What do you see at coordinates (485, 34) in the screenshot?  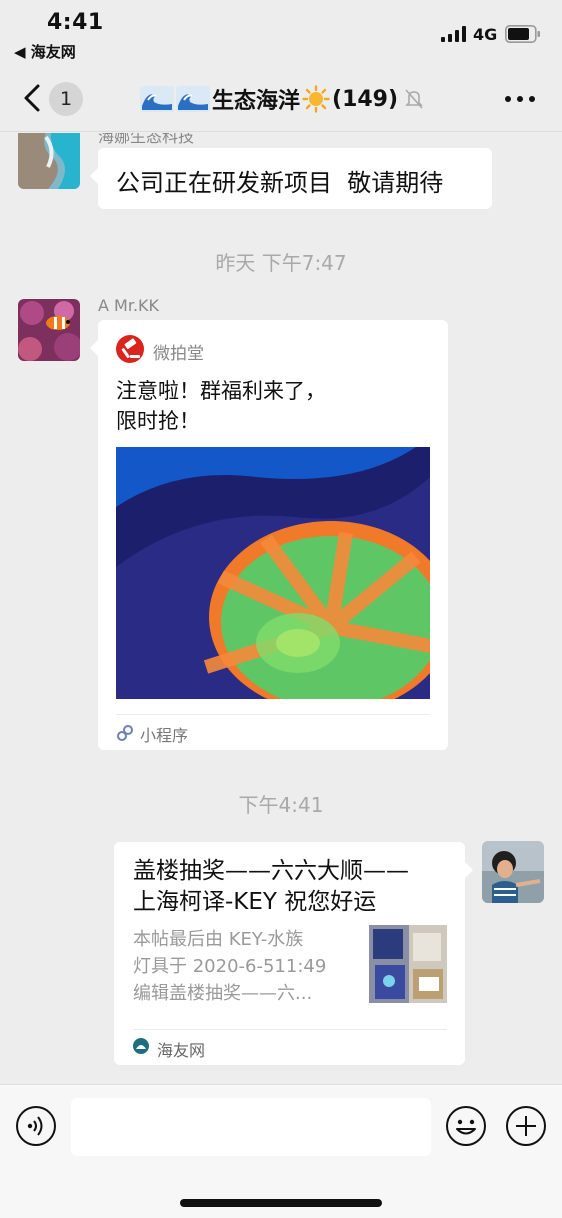 I see `network-type: 4G` at bounding box center [485, 34].